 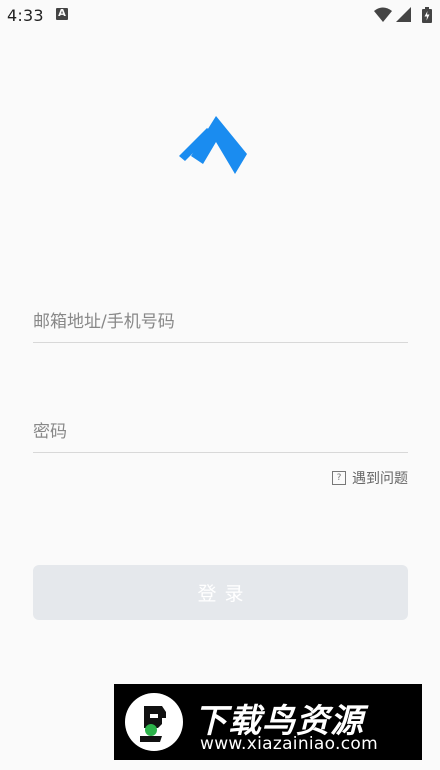 I want to click on battery-icon, so click(x=427, y=15).